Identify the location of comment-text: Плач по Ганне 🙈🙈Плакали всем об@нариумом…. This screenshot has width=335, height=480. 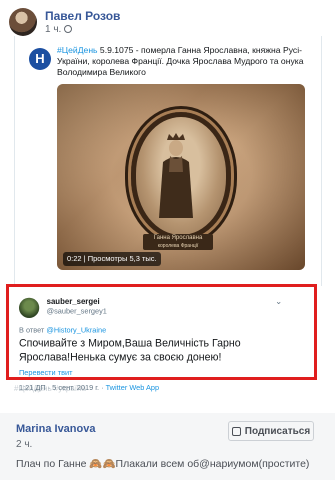
(163, 464).